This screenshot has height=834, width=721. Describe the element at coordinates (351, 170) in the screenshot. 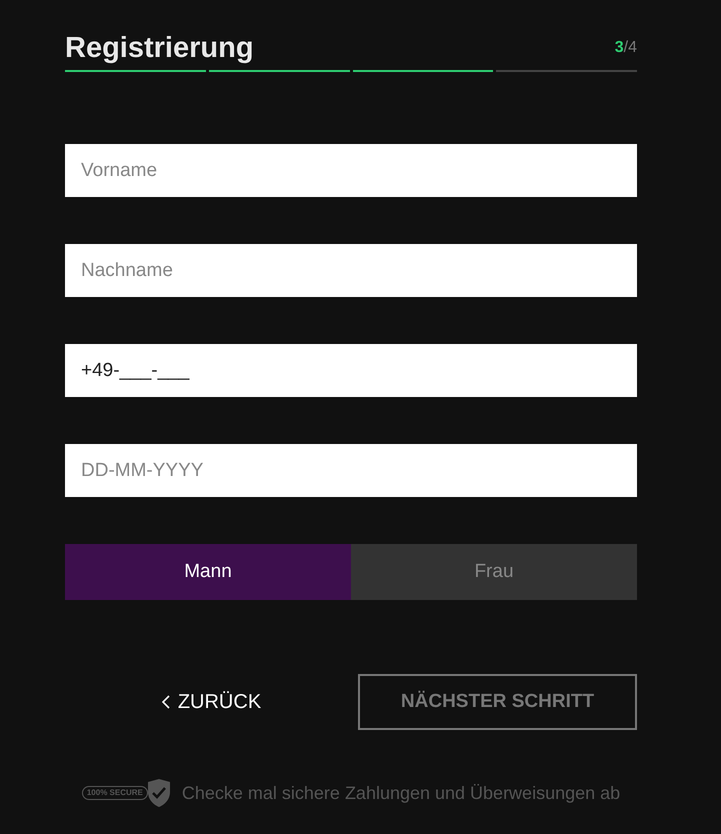

I see `input-field: Vorname` at that location.